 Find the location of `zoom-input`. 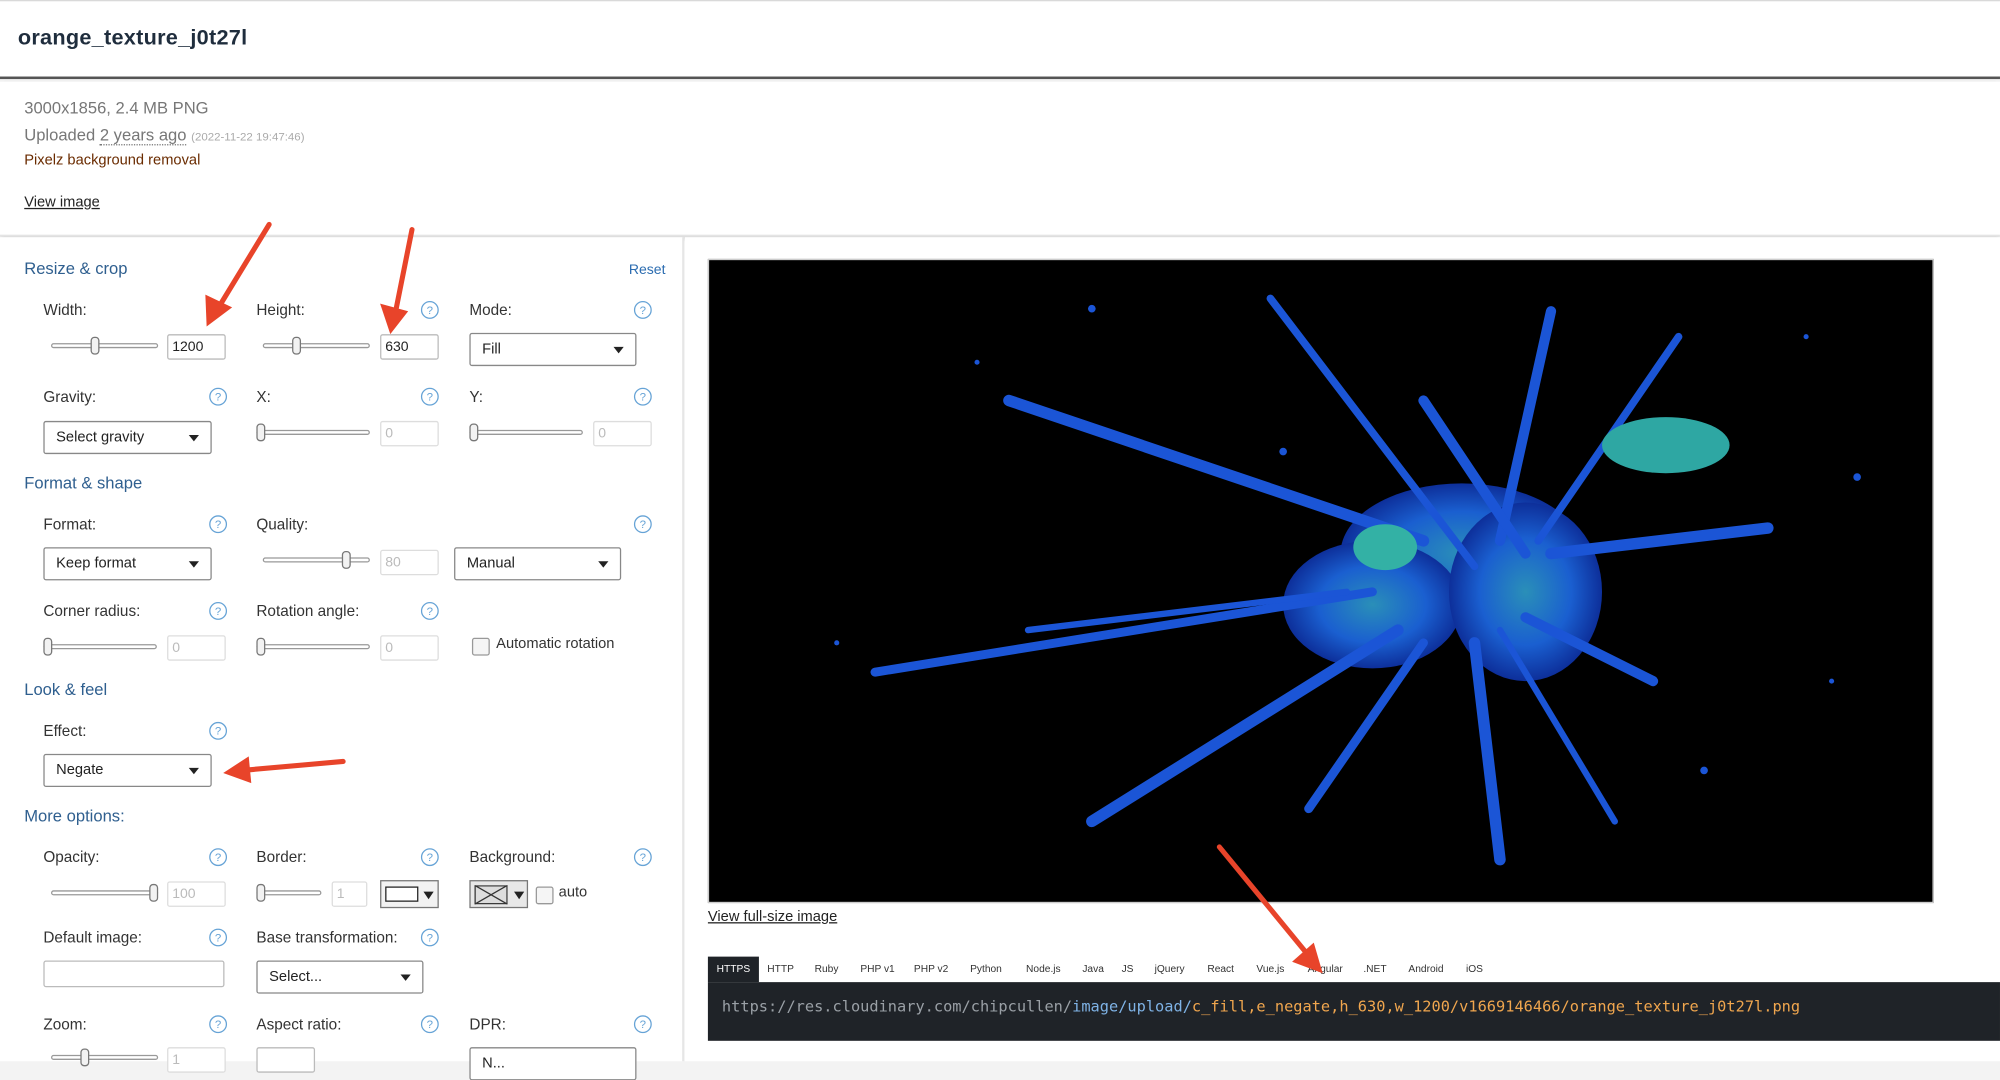

zoom-input is located at coordinates (196, 1060).